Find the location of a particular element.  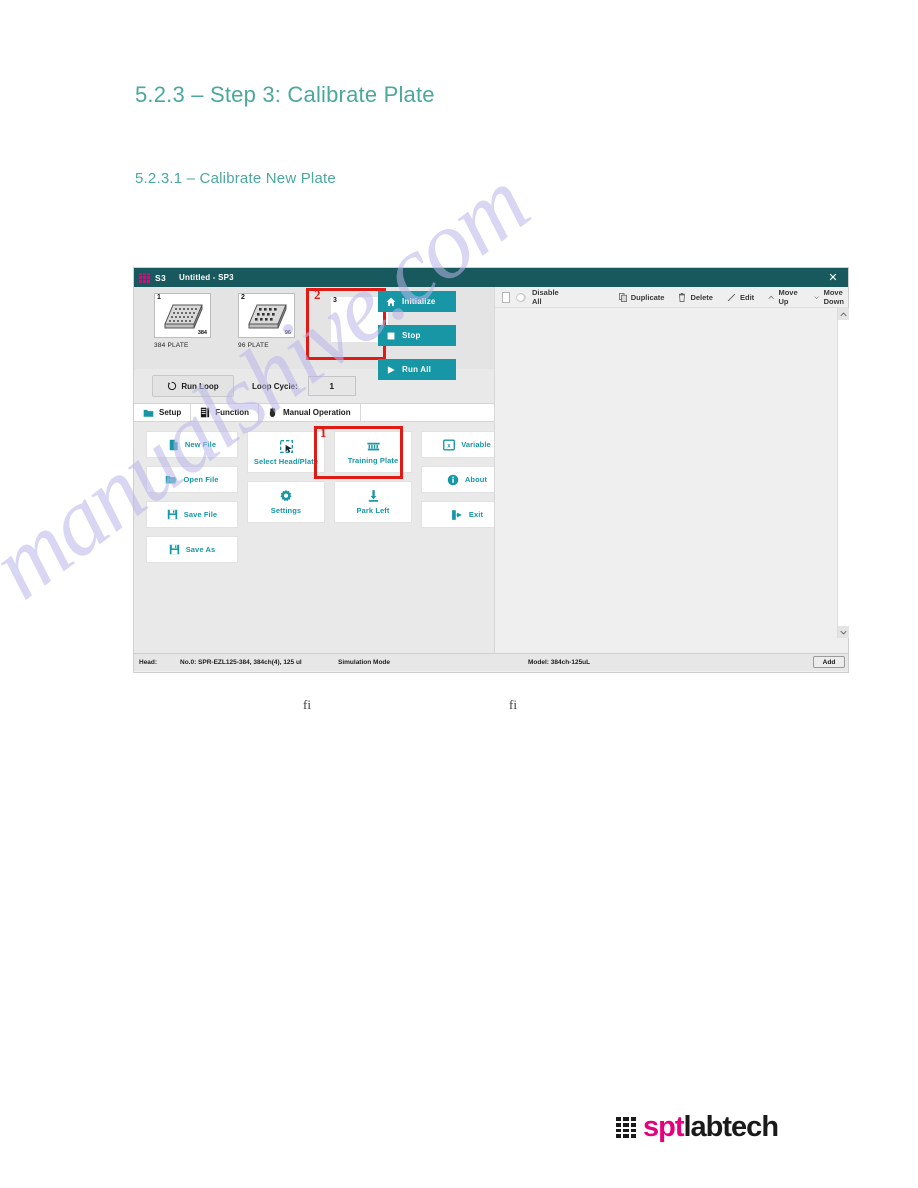

plate-thumbnail: 1 384 is located at coordinates (182, 315).